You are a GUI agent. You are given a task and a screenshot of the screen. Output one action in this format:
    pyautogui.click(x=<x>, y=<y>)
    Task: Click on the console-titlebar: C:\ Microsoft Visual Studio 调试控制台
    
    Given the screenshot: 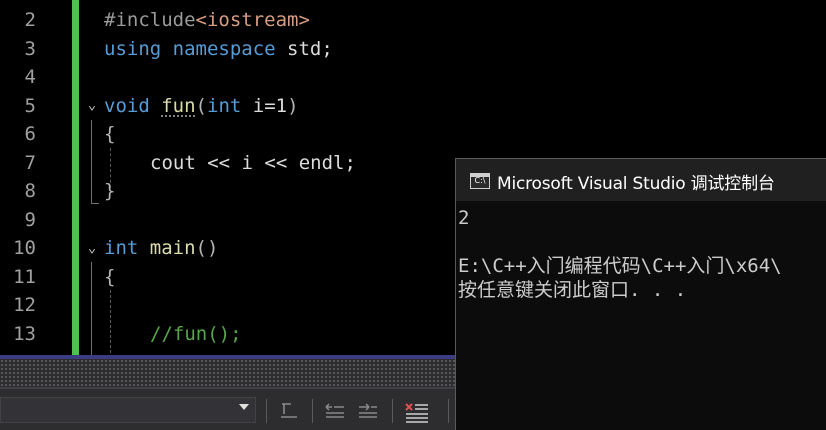 What is the action you would take?
    pyautogui.click(x=641, y=180)
    